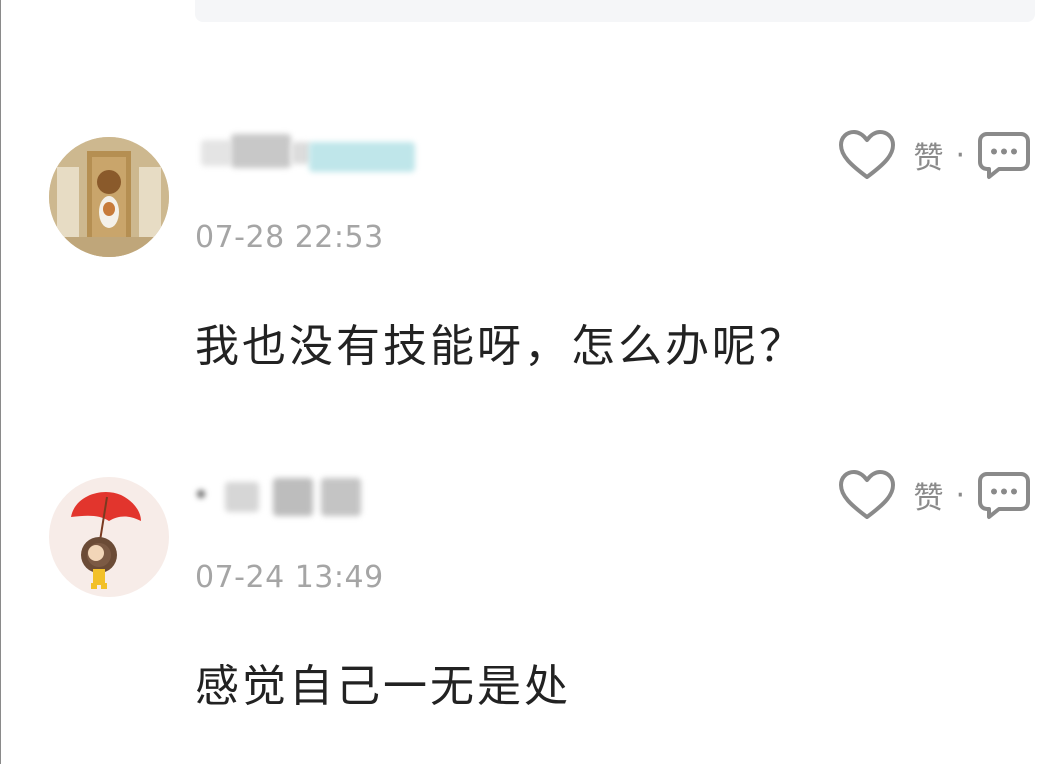  What do you see at coordinates (383, 686) in the screenshot?
I see `comment-text: 感觉自己一无是处` at bounding box center [383, 686].